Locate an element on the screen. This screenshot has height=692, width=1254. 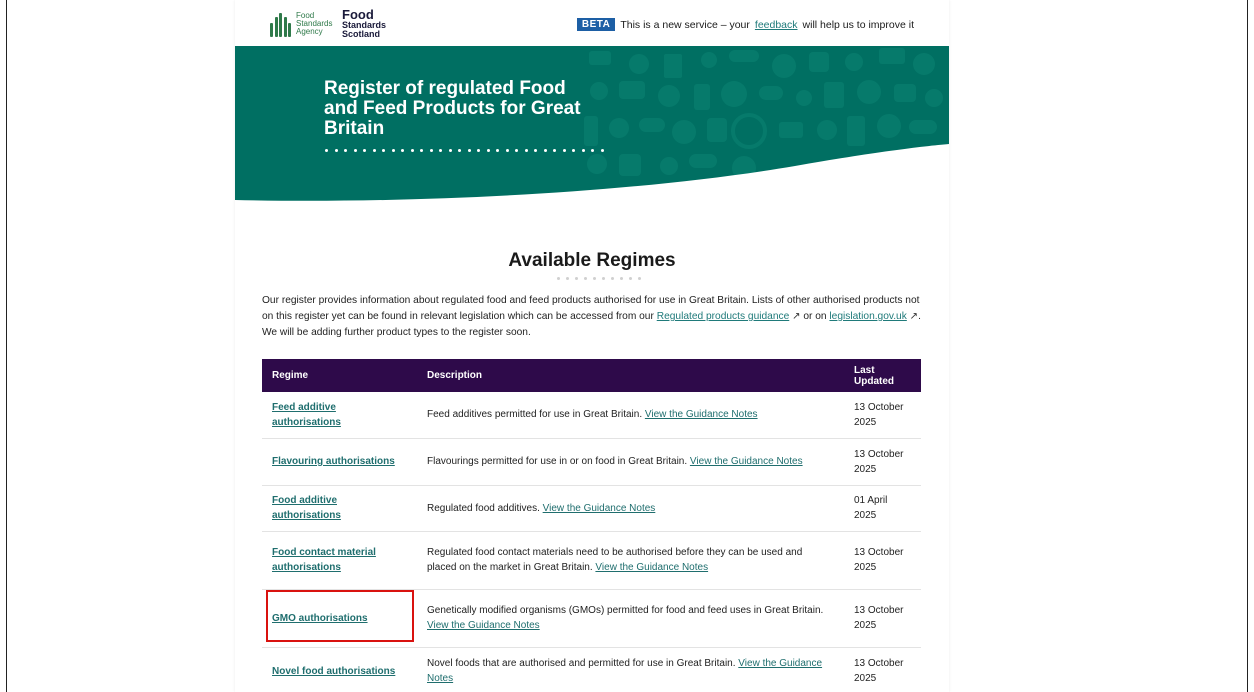
section-heading: Available Regimes is located at coordinates (592, 260).